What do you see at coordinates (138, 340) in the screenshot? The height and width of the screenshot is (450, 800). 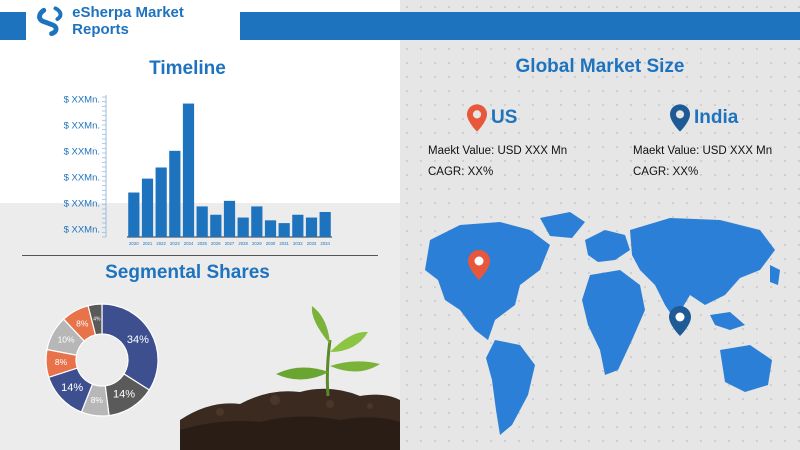 I see `donut-slice-label: 34%` at bounding box center [138, 340].